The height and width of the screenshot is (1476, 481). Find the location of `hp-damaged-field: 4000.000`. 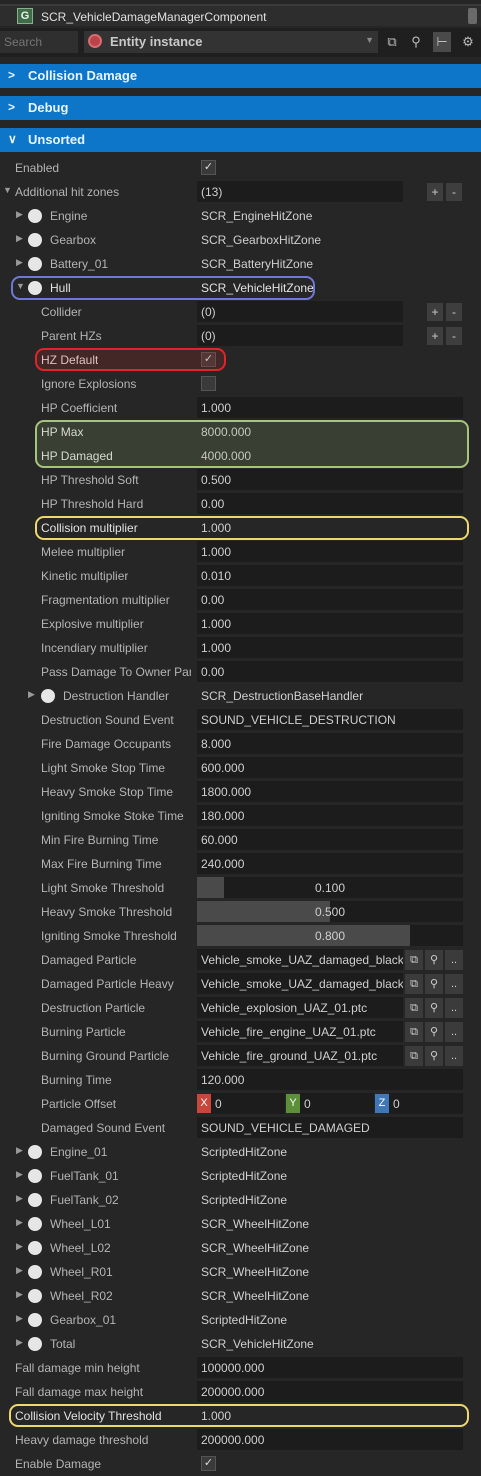

hp-damaged-field: 4000.000 is located at coordinates (330, 455).